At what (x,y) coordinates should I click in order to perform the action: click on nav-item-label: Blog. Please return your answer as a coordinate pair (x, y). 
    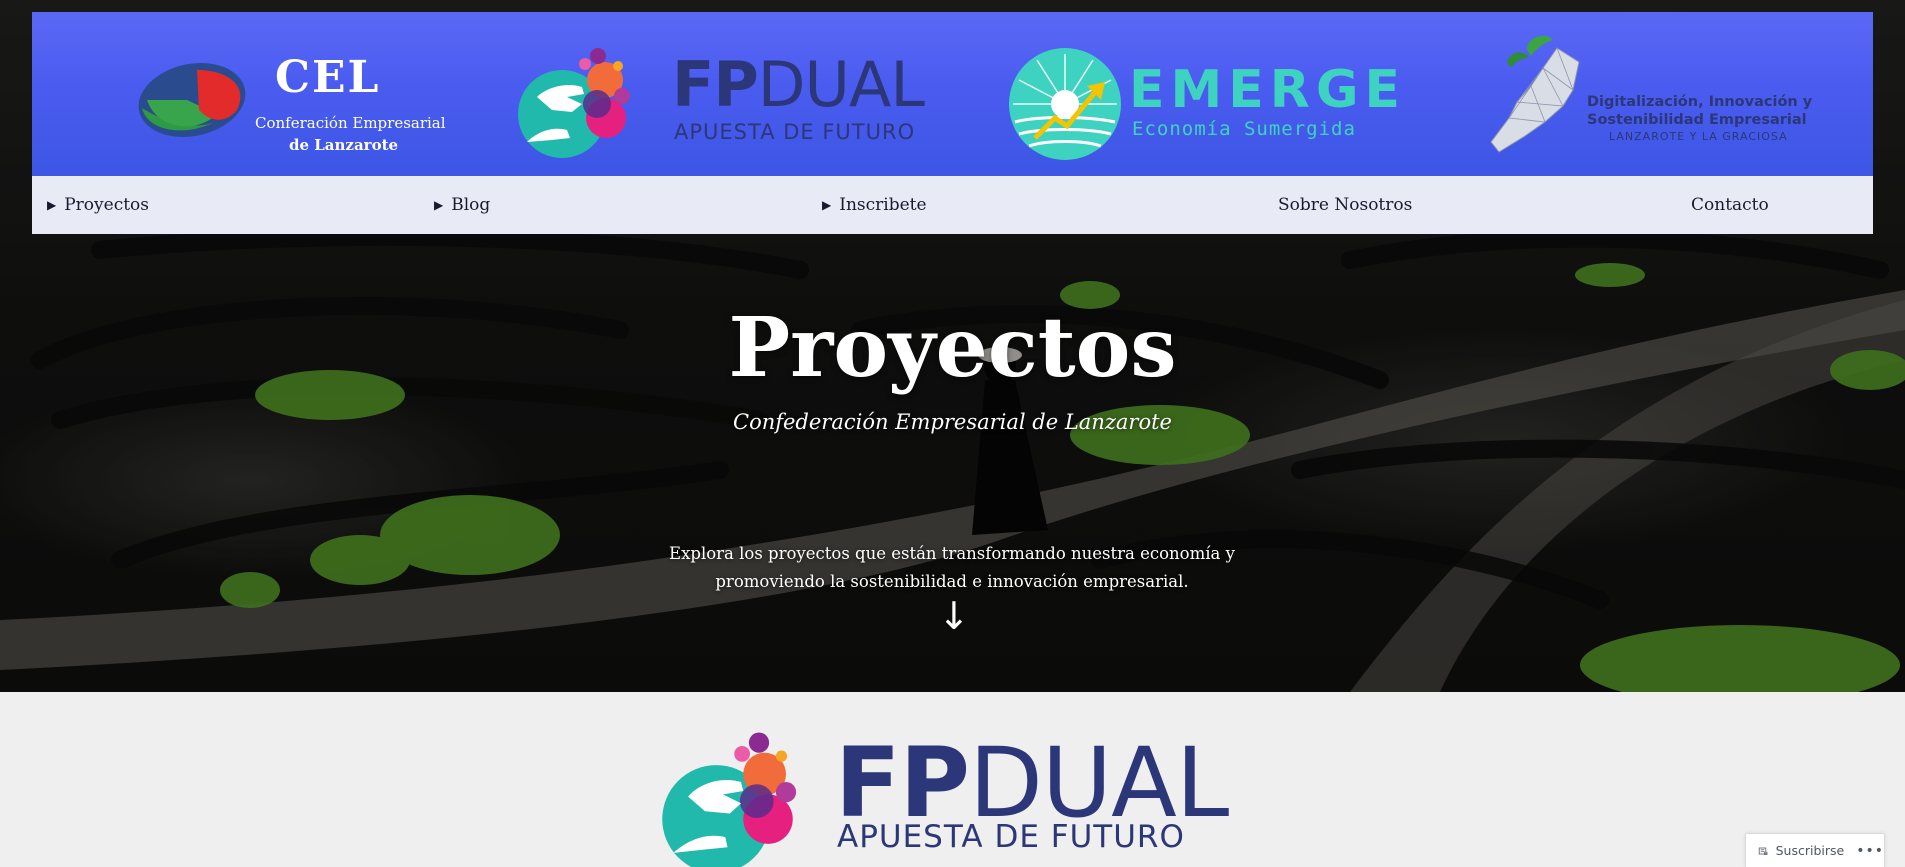
    Looking at the image, I should click on (471, 205).